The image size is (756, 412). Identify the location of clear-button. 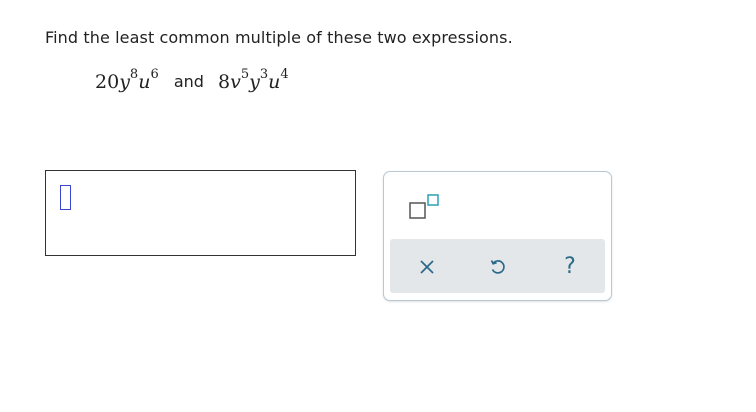
(427, 267).